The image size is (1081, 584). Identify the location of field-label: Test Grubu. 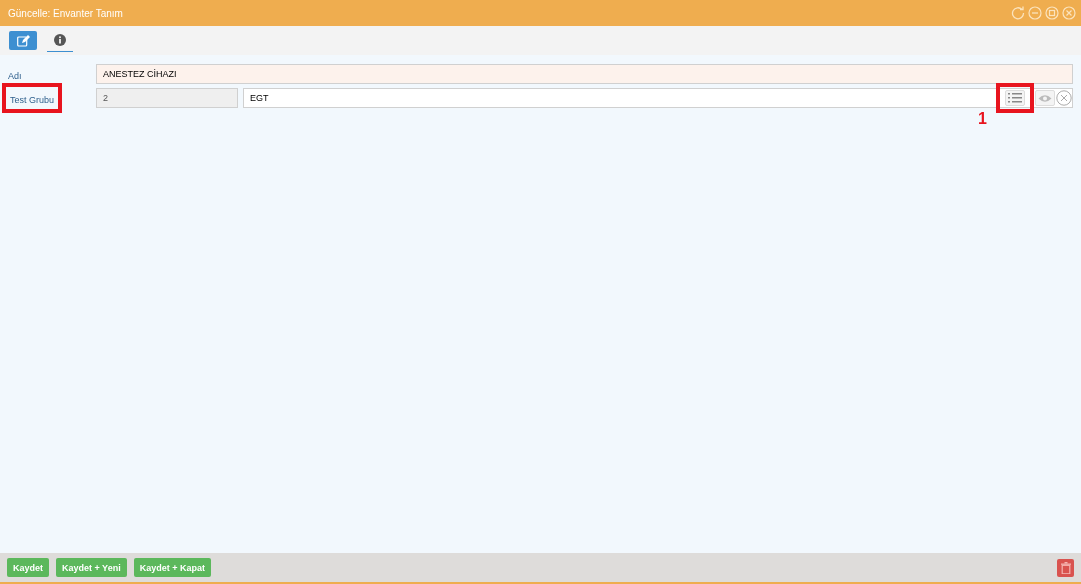
(32, 100).